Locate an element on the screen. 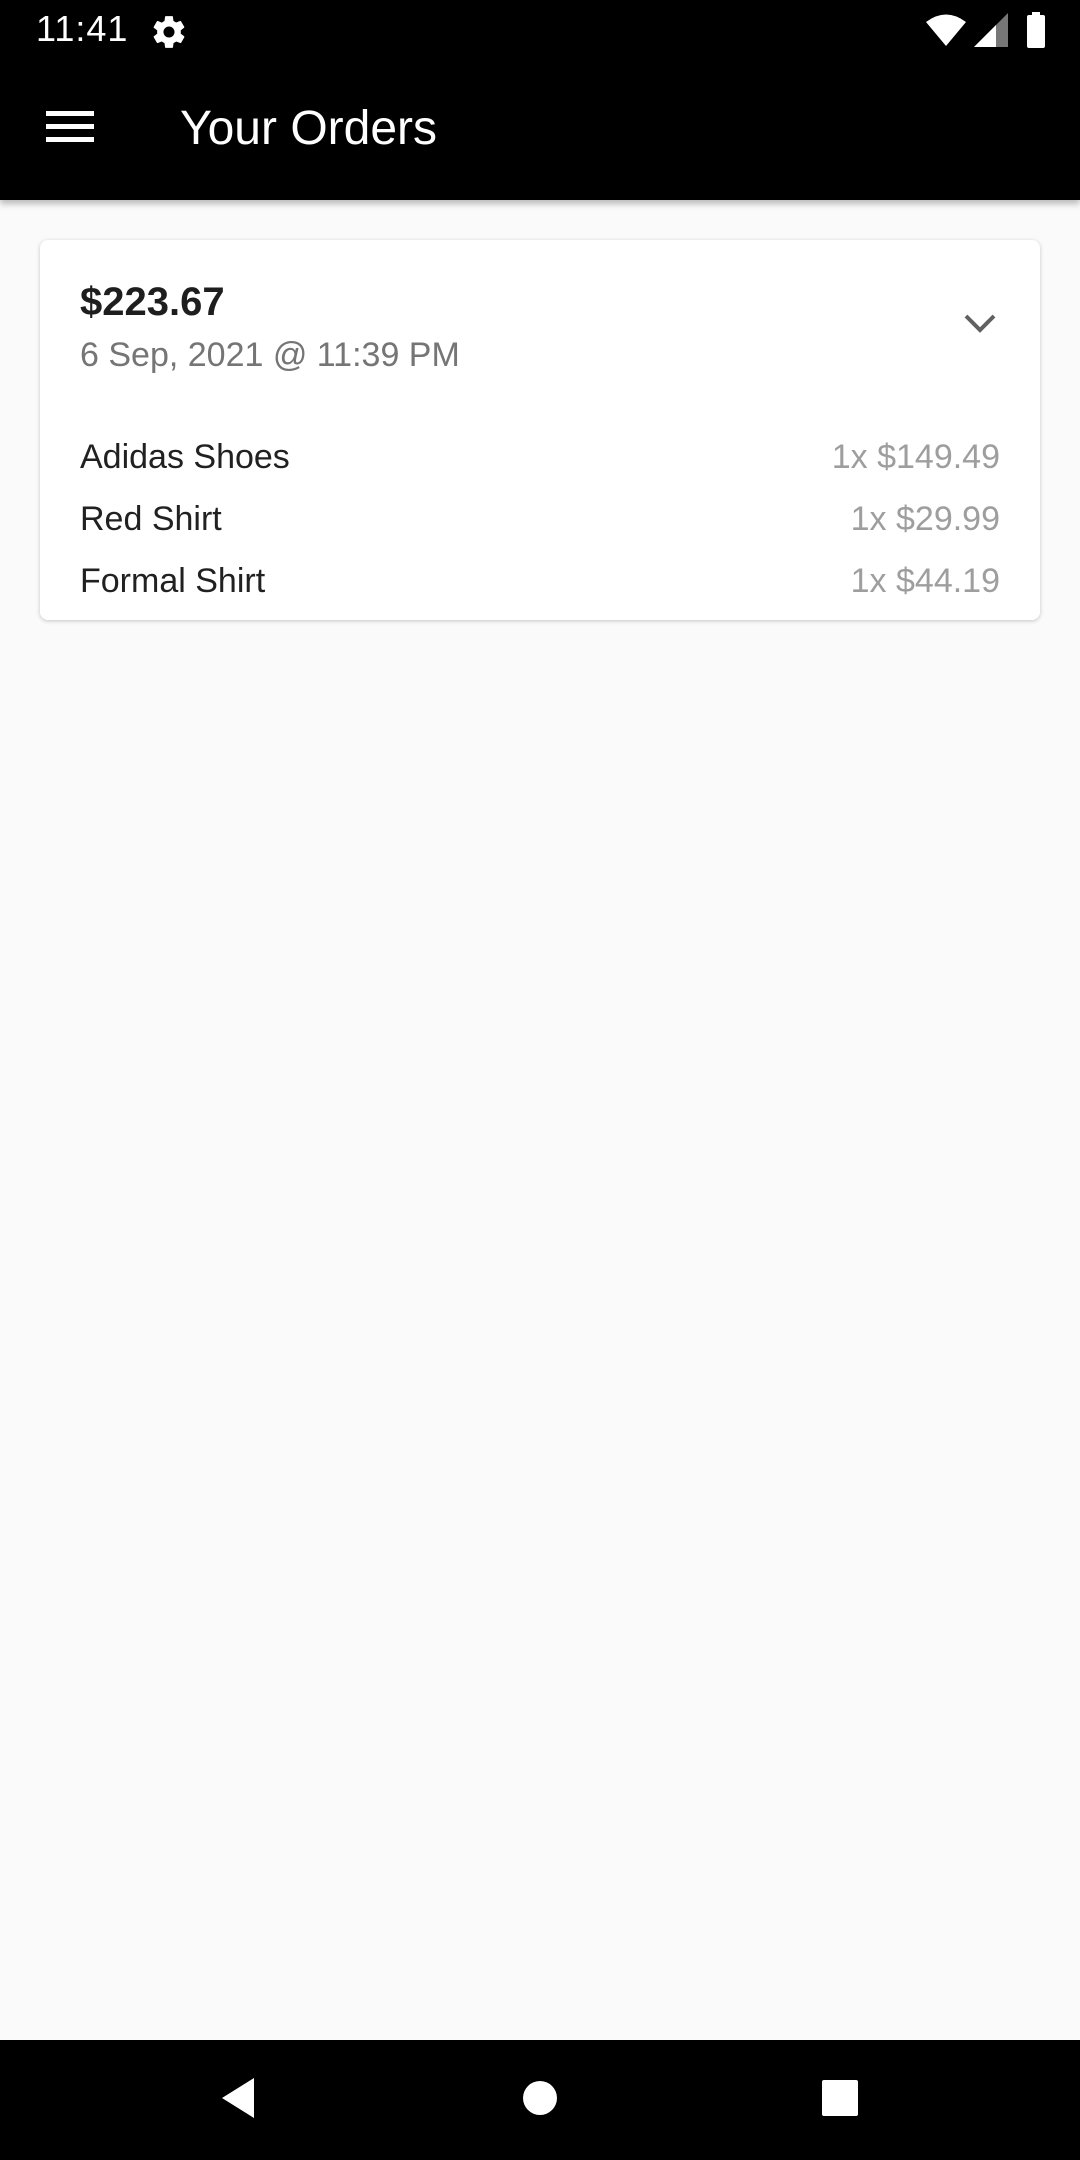 The image size is (1080, 2160). hamburger-menu-icon is located at coordinates (70, 129).